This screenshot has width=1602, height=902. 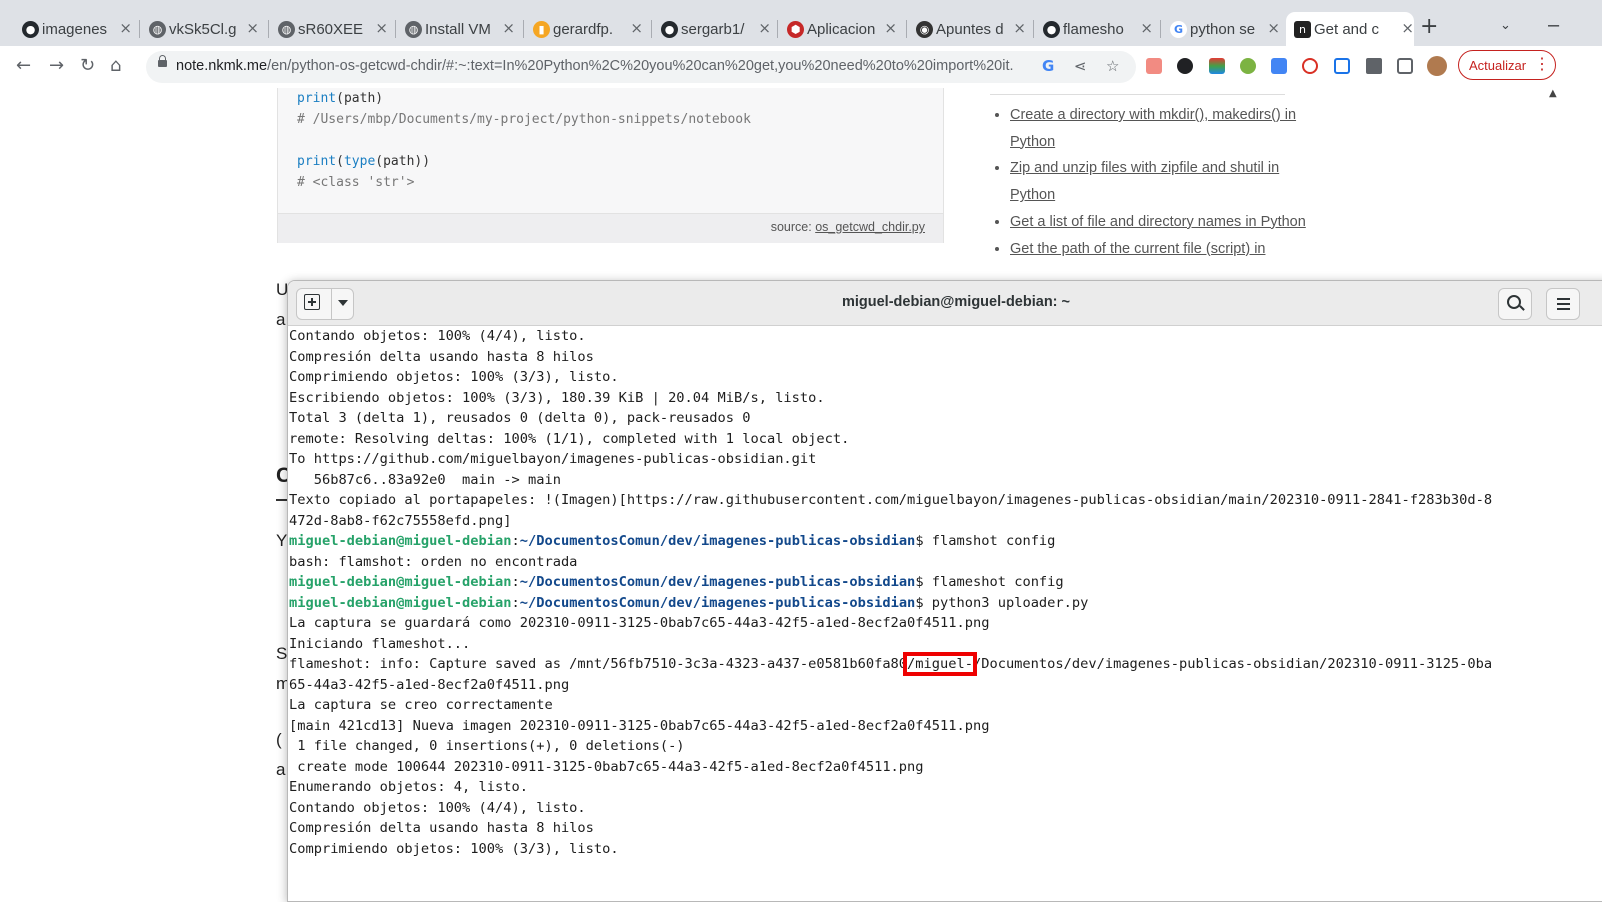 What do you see at coordinates (919, 541) in the screenshot?
I see `prompt-symbol: $` at bounding box center [919, 541].